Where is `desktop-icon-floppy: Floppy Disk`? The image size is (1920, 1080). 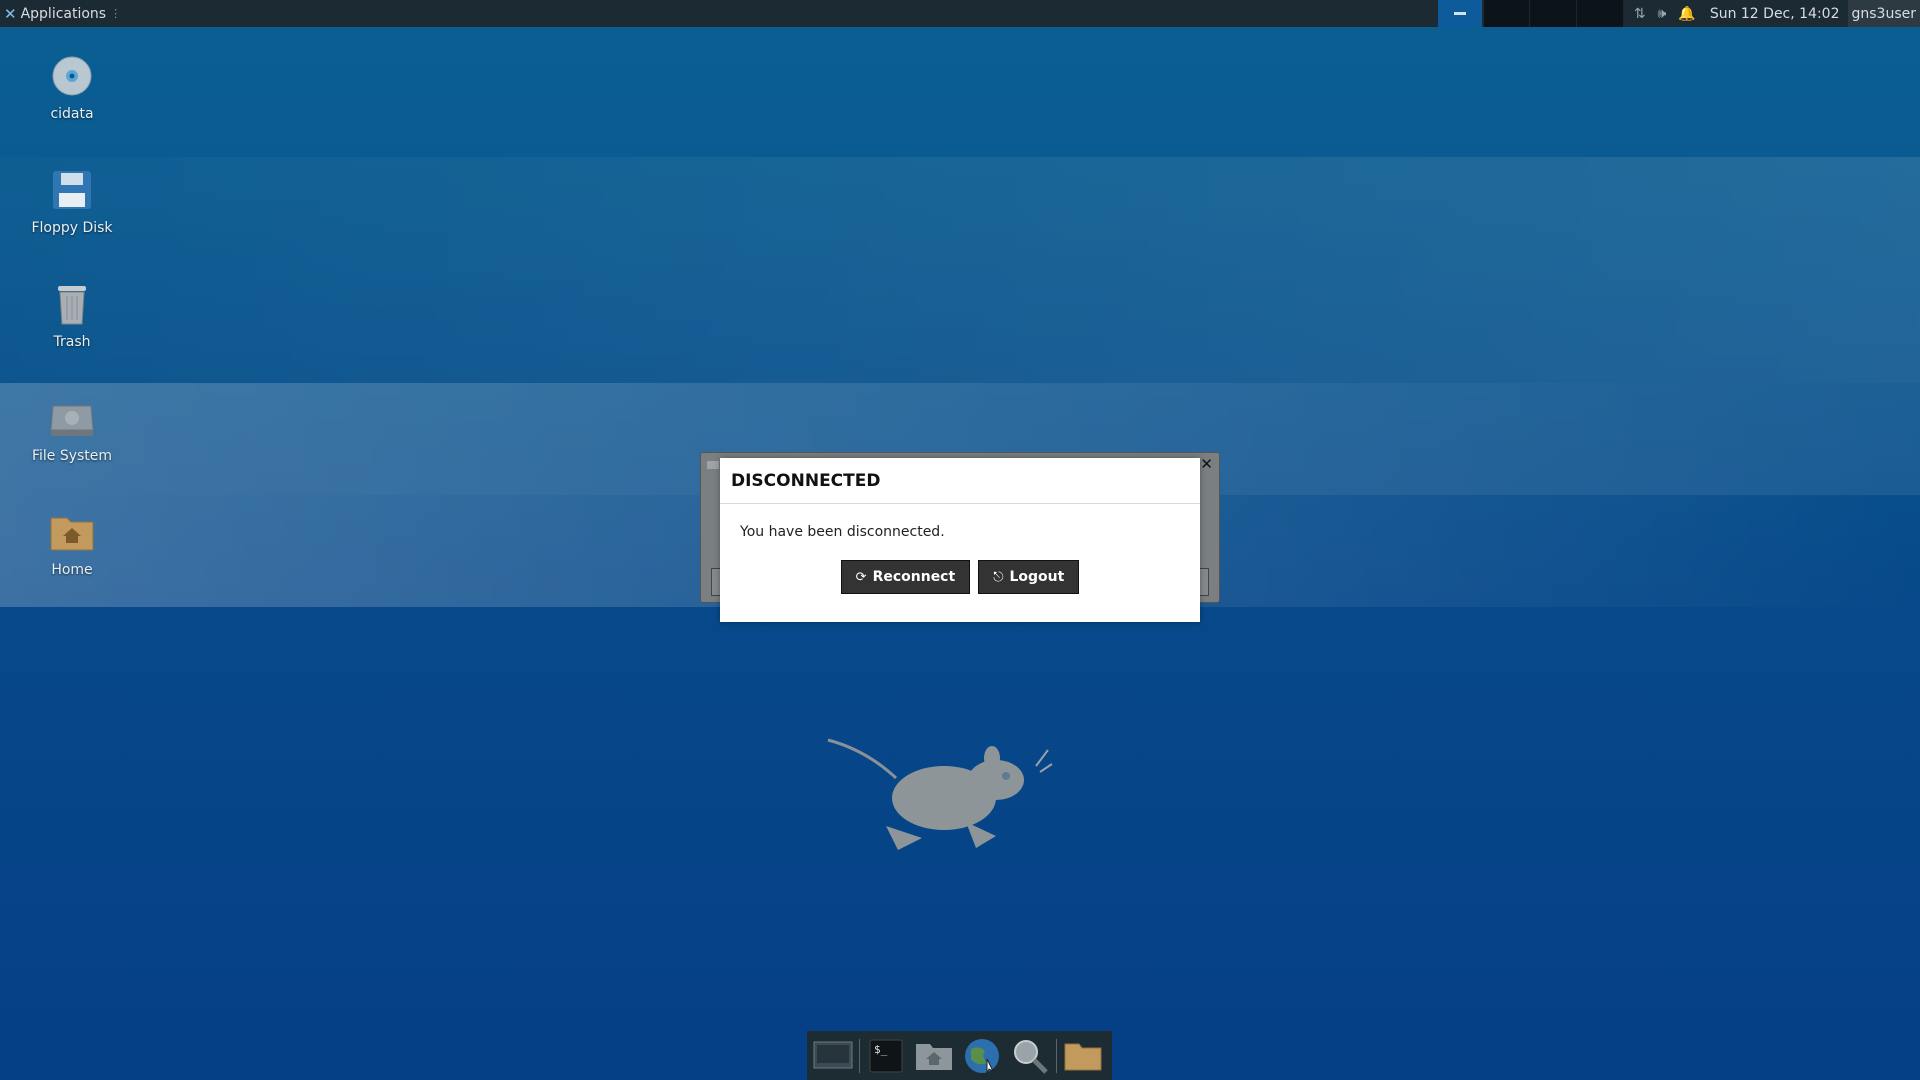 desktop-icon-floppy: Floppy Disk is located at coordinates (72, 201).